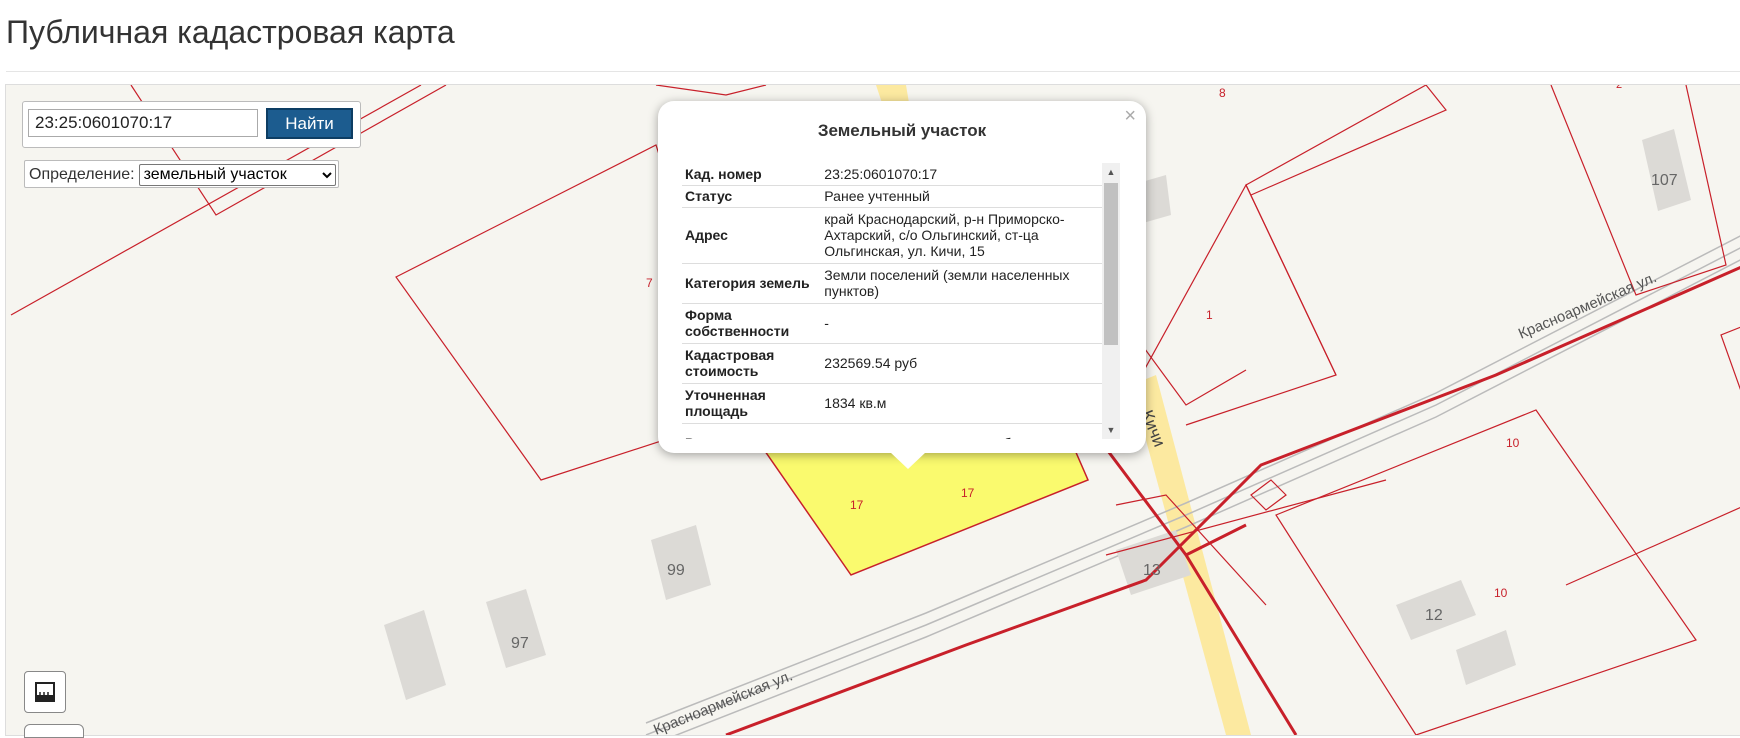  Describe the element at coordinates (752, 174) in the screenshot. I see `attr-key: Кад. номер` at that location.